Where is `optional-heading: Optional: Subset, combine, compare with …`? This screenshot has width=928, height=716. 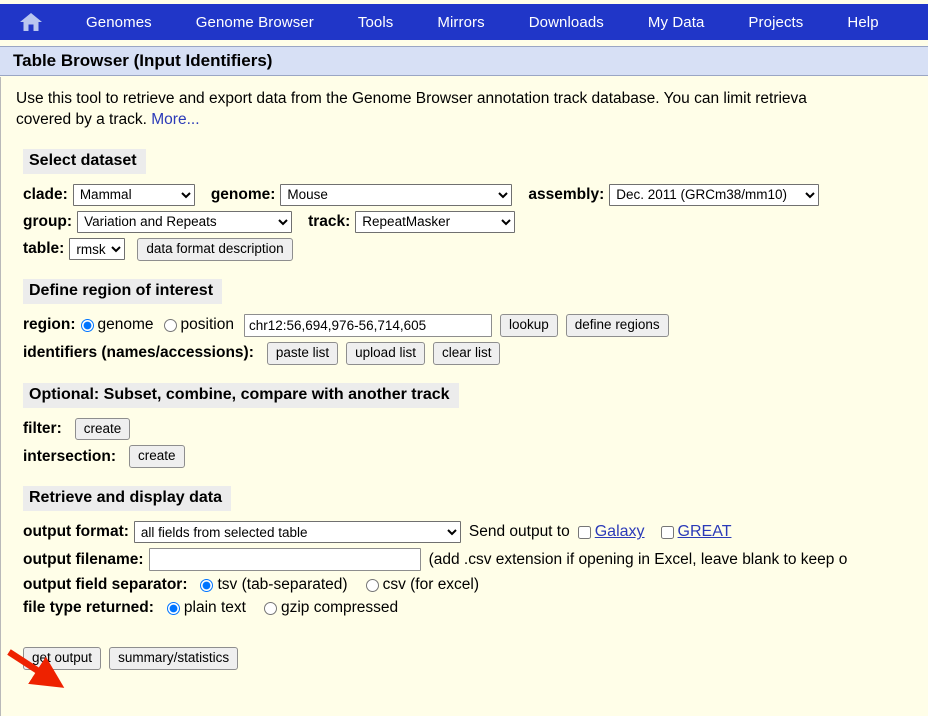 optional-heading: Optional: Subset, combine, compare with … is located at coordinates (241, 395).